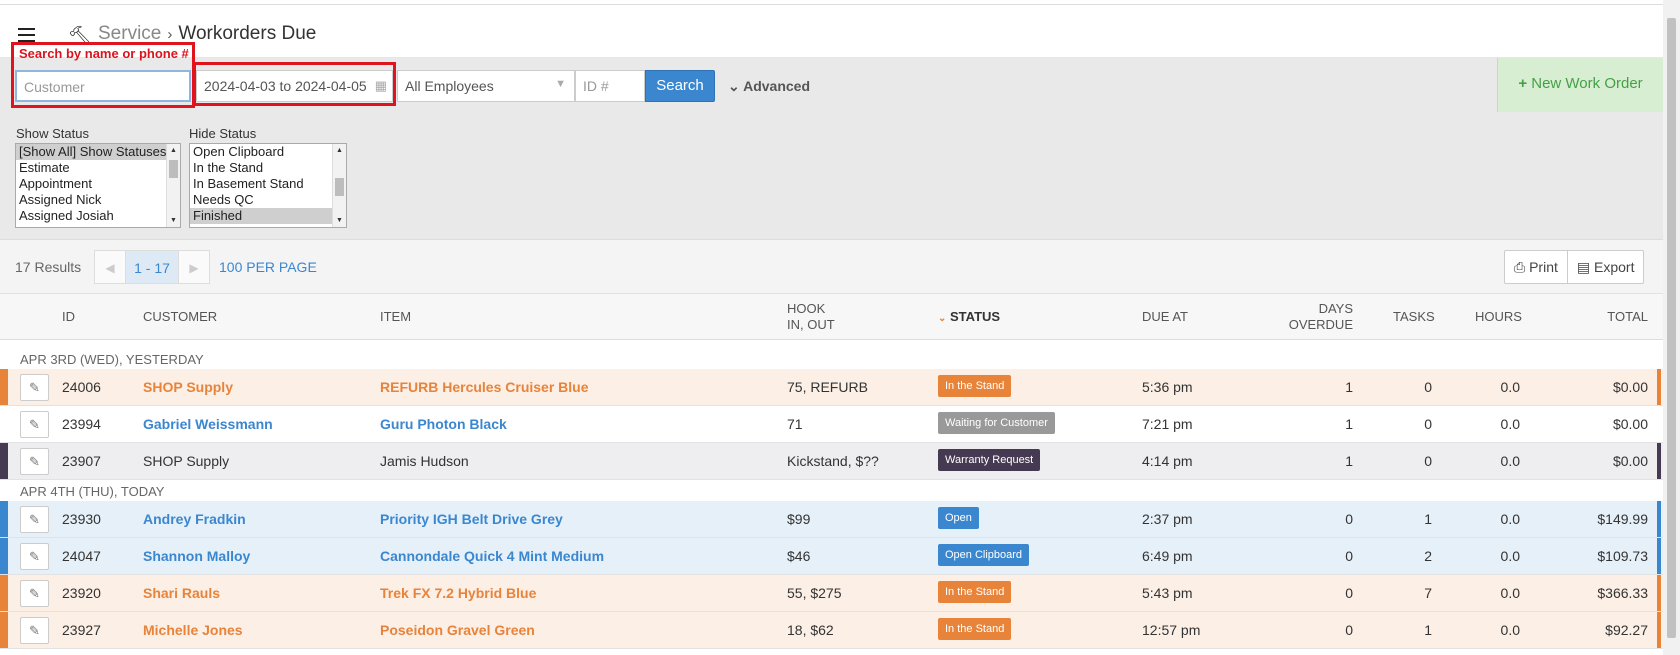  I want to click on chevron-down-icon: ⌄, so click(736, 86).